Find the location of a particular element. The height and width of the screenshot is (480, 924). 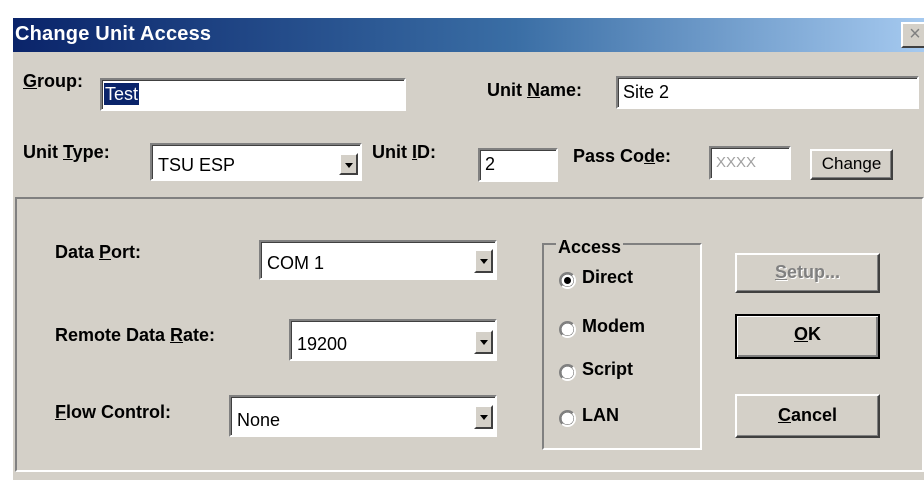

data-port-value: COM 1 is located at coordinates (296, 263).